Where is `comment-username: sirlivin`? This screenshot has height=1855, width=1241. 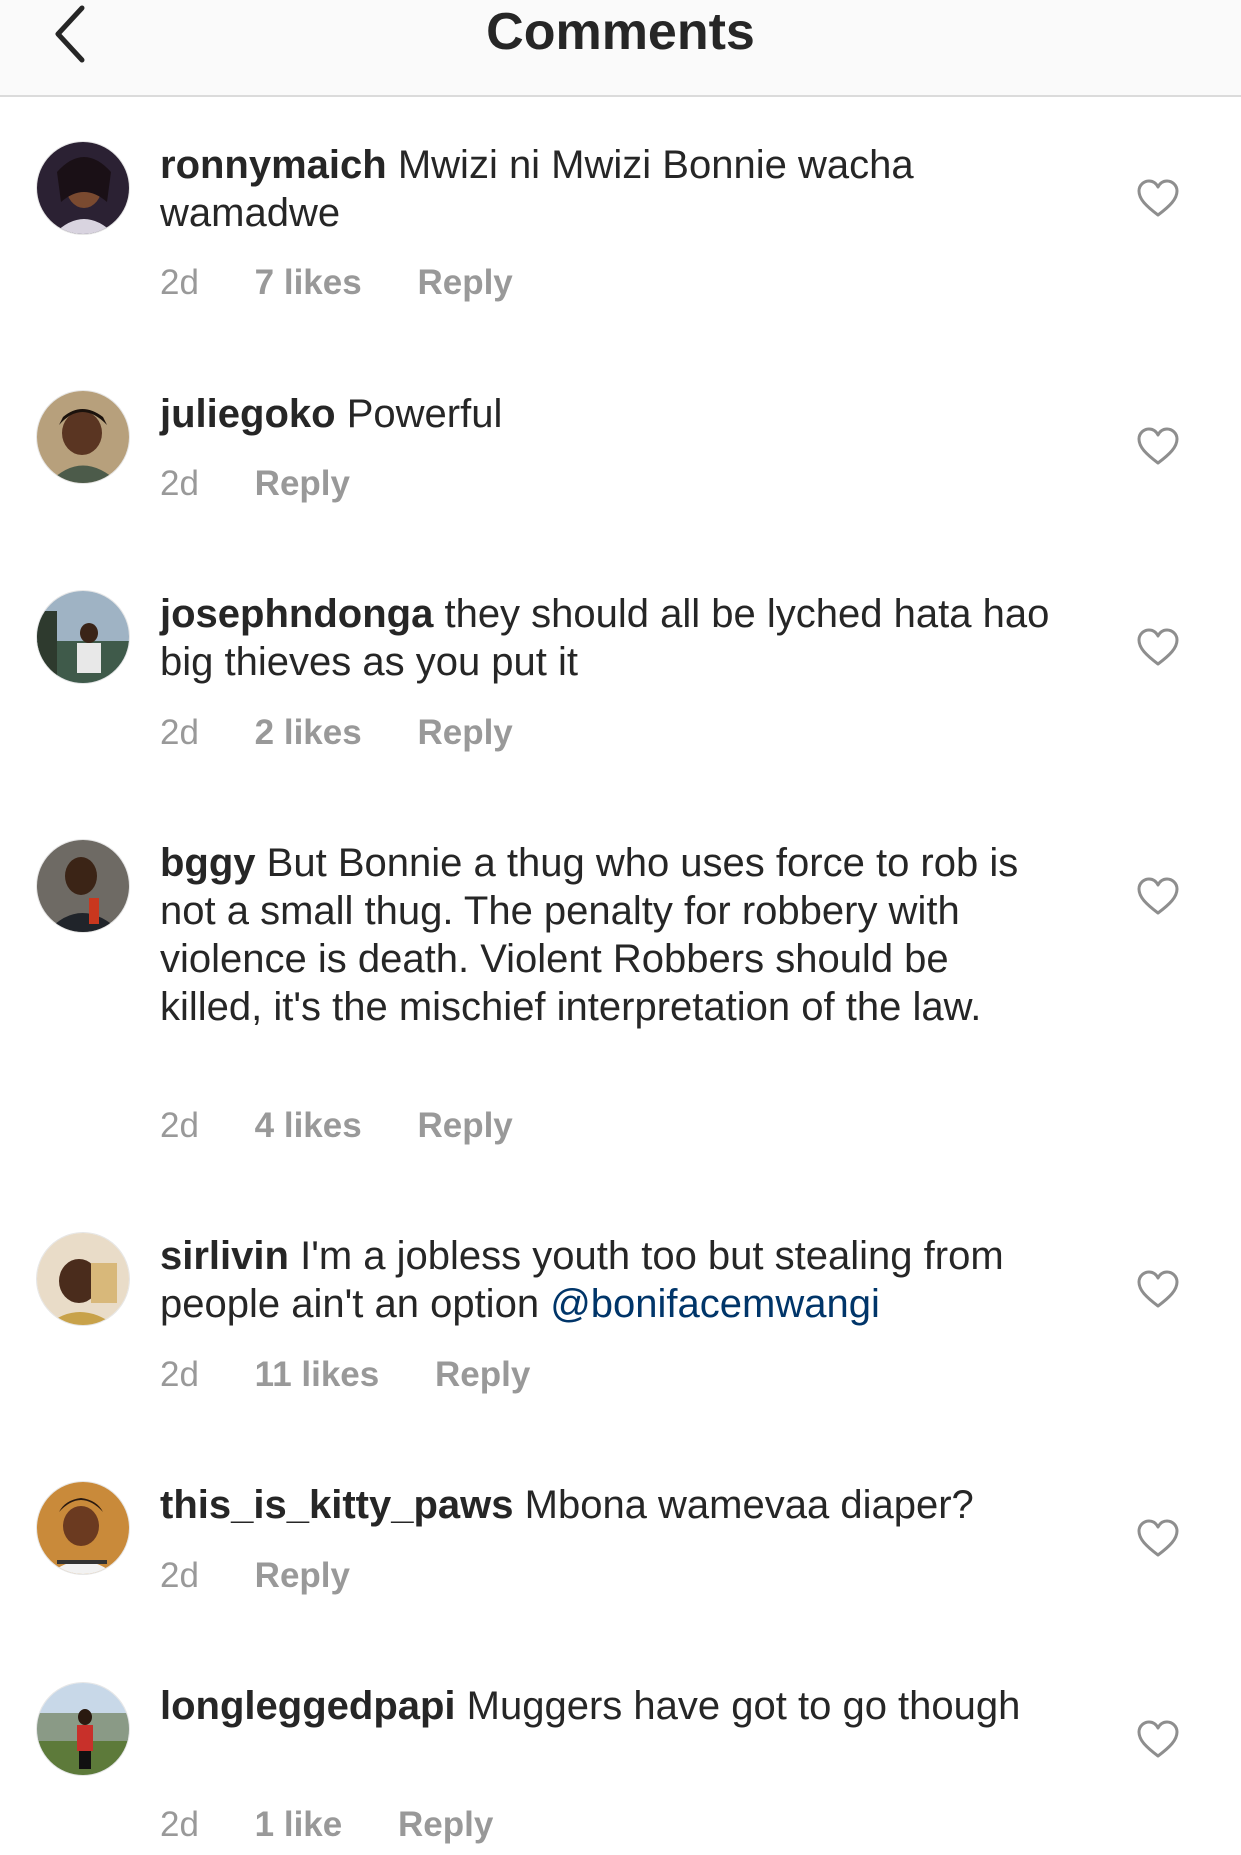 comment-username: sirlivin is located at coordinates (224, 1256).